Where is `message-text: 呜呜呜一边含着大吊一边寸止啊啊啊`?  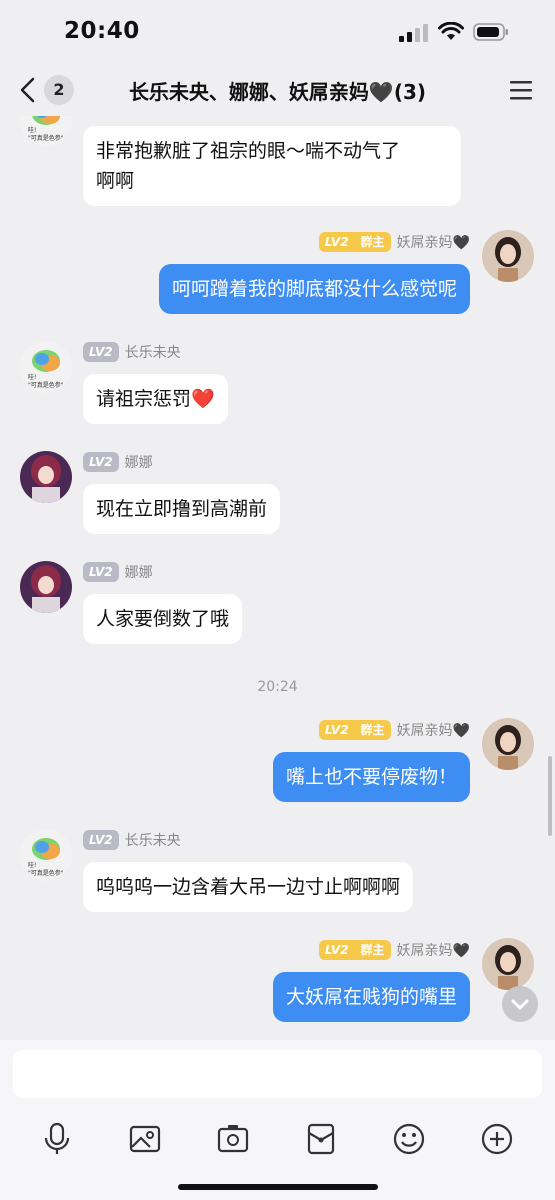
message-text: 呜呜呜一边含着大吊一边寸止啊啊啊 is located at coordinates (248, 887).